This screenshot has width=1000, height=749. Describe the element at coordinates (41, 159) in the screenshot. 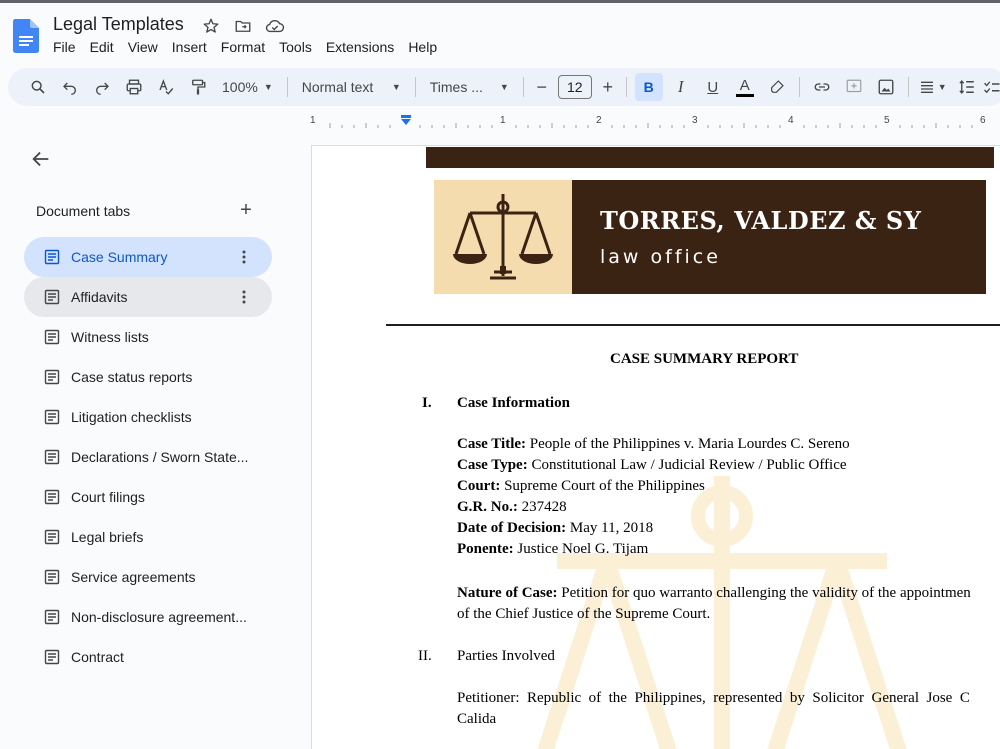

I see `back-arrow-icon` at that location.